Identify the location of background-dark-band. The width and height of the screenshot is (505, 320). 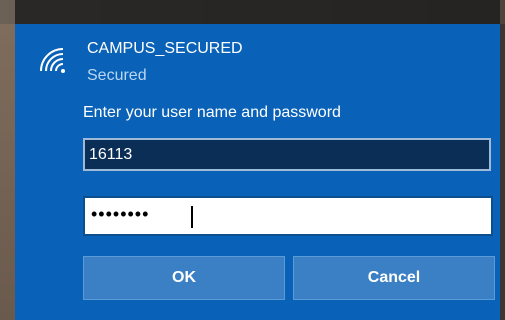
(257, 12).